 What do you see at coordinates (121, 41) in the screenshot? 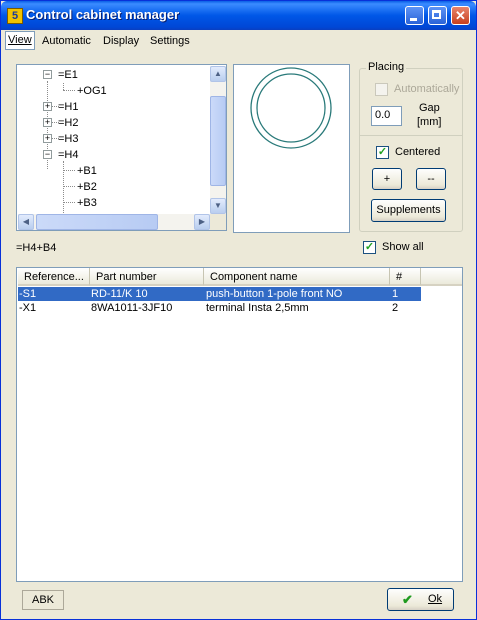
I see `menu-display: Display` at bounding box center [121, 41].